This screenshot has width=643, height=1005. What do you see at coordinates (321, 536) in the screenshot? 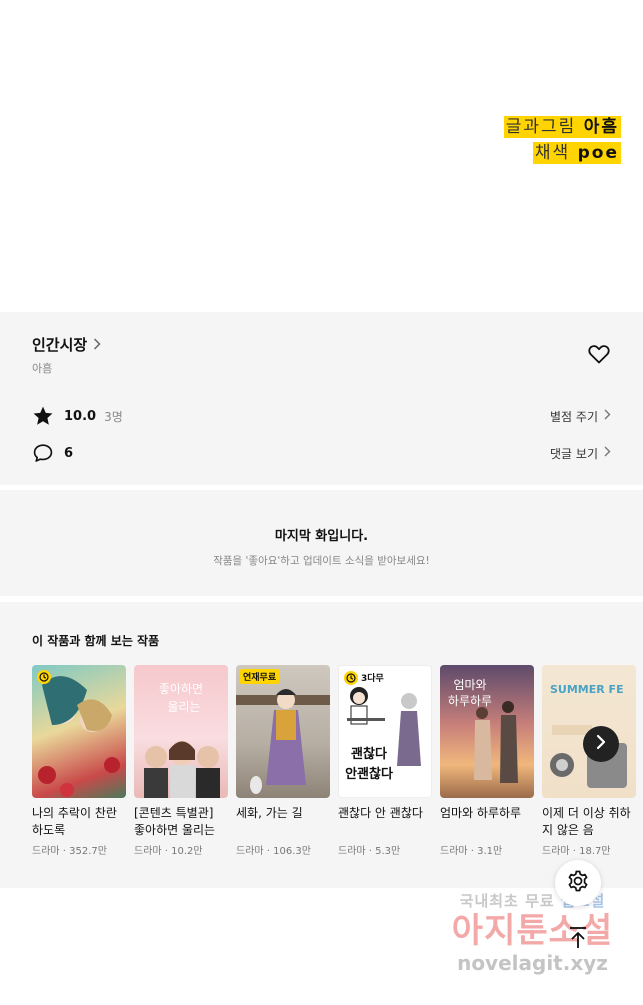
I see `last-episode-title: 마지막 화입니다.` at bounding box center [321, 536].